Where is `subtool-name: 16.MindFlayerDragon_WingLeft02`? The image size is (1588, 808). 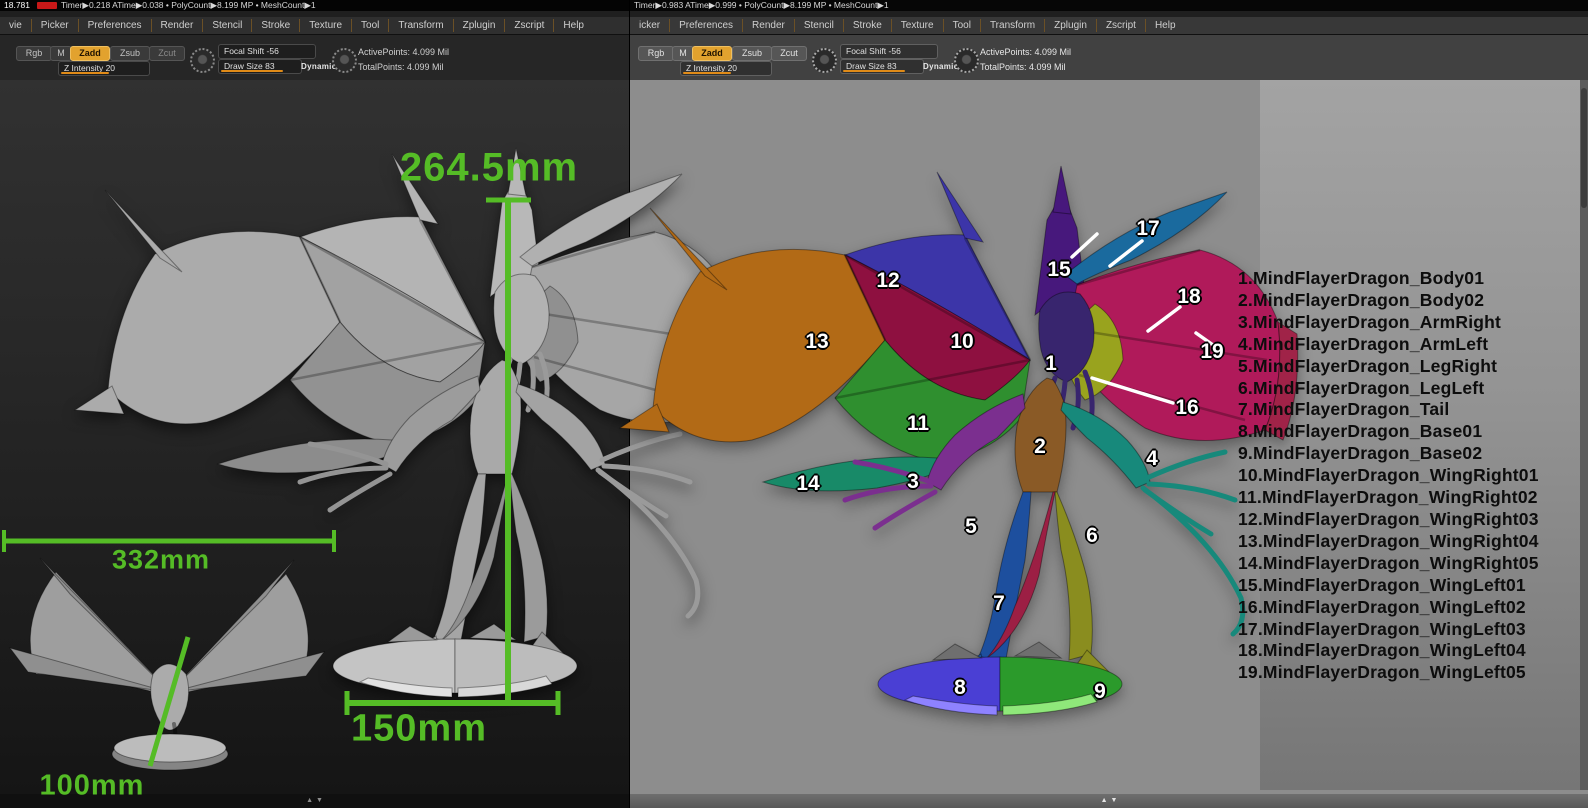
subtool-name: 16.MindFlayerDragon_WingLeft02 is located at coordinates (1382, 606).